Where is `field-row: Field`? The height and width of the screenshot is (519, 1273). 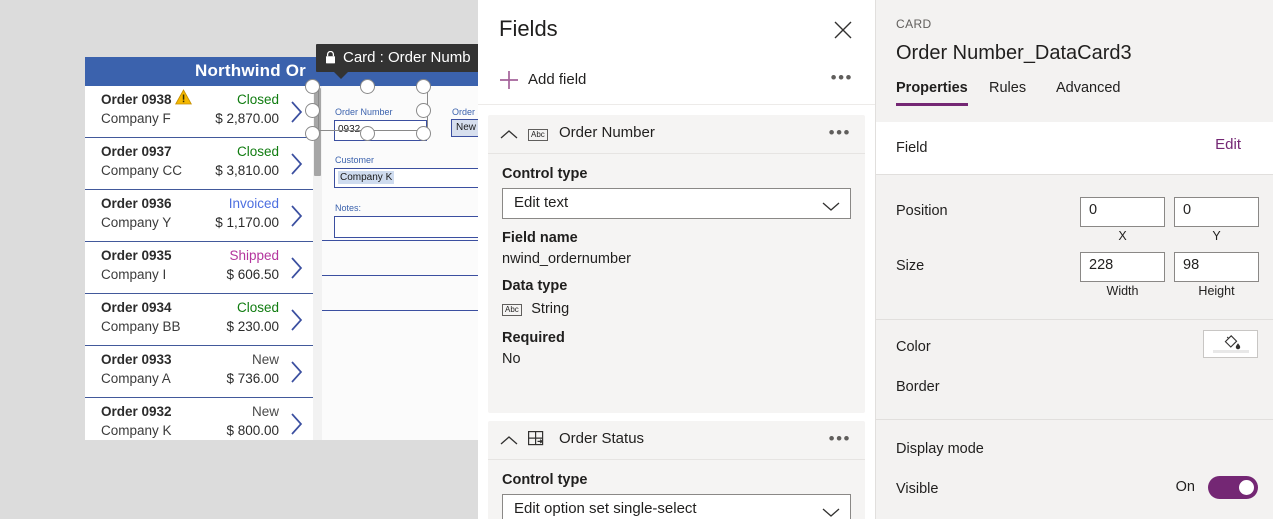 field-row: Field is located at coordinates (1074, 148).